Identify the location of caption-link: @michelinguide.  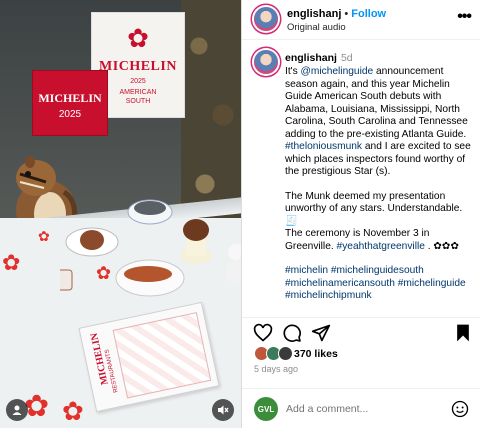
(337, 71).